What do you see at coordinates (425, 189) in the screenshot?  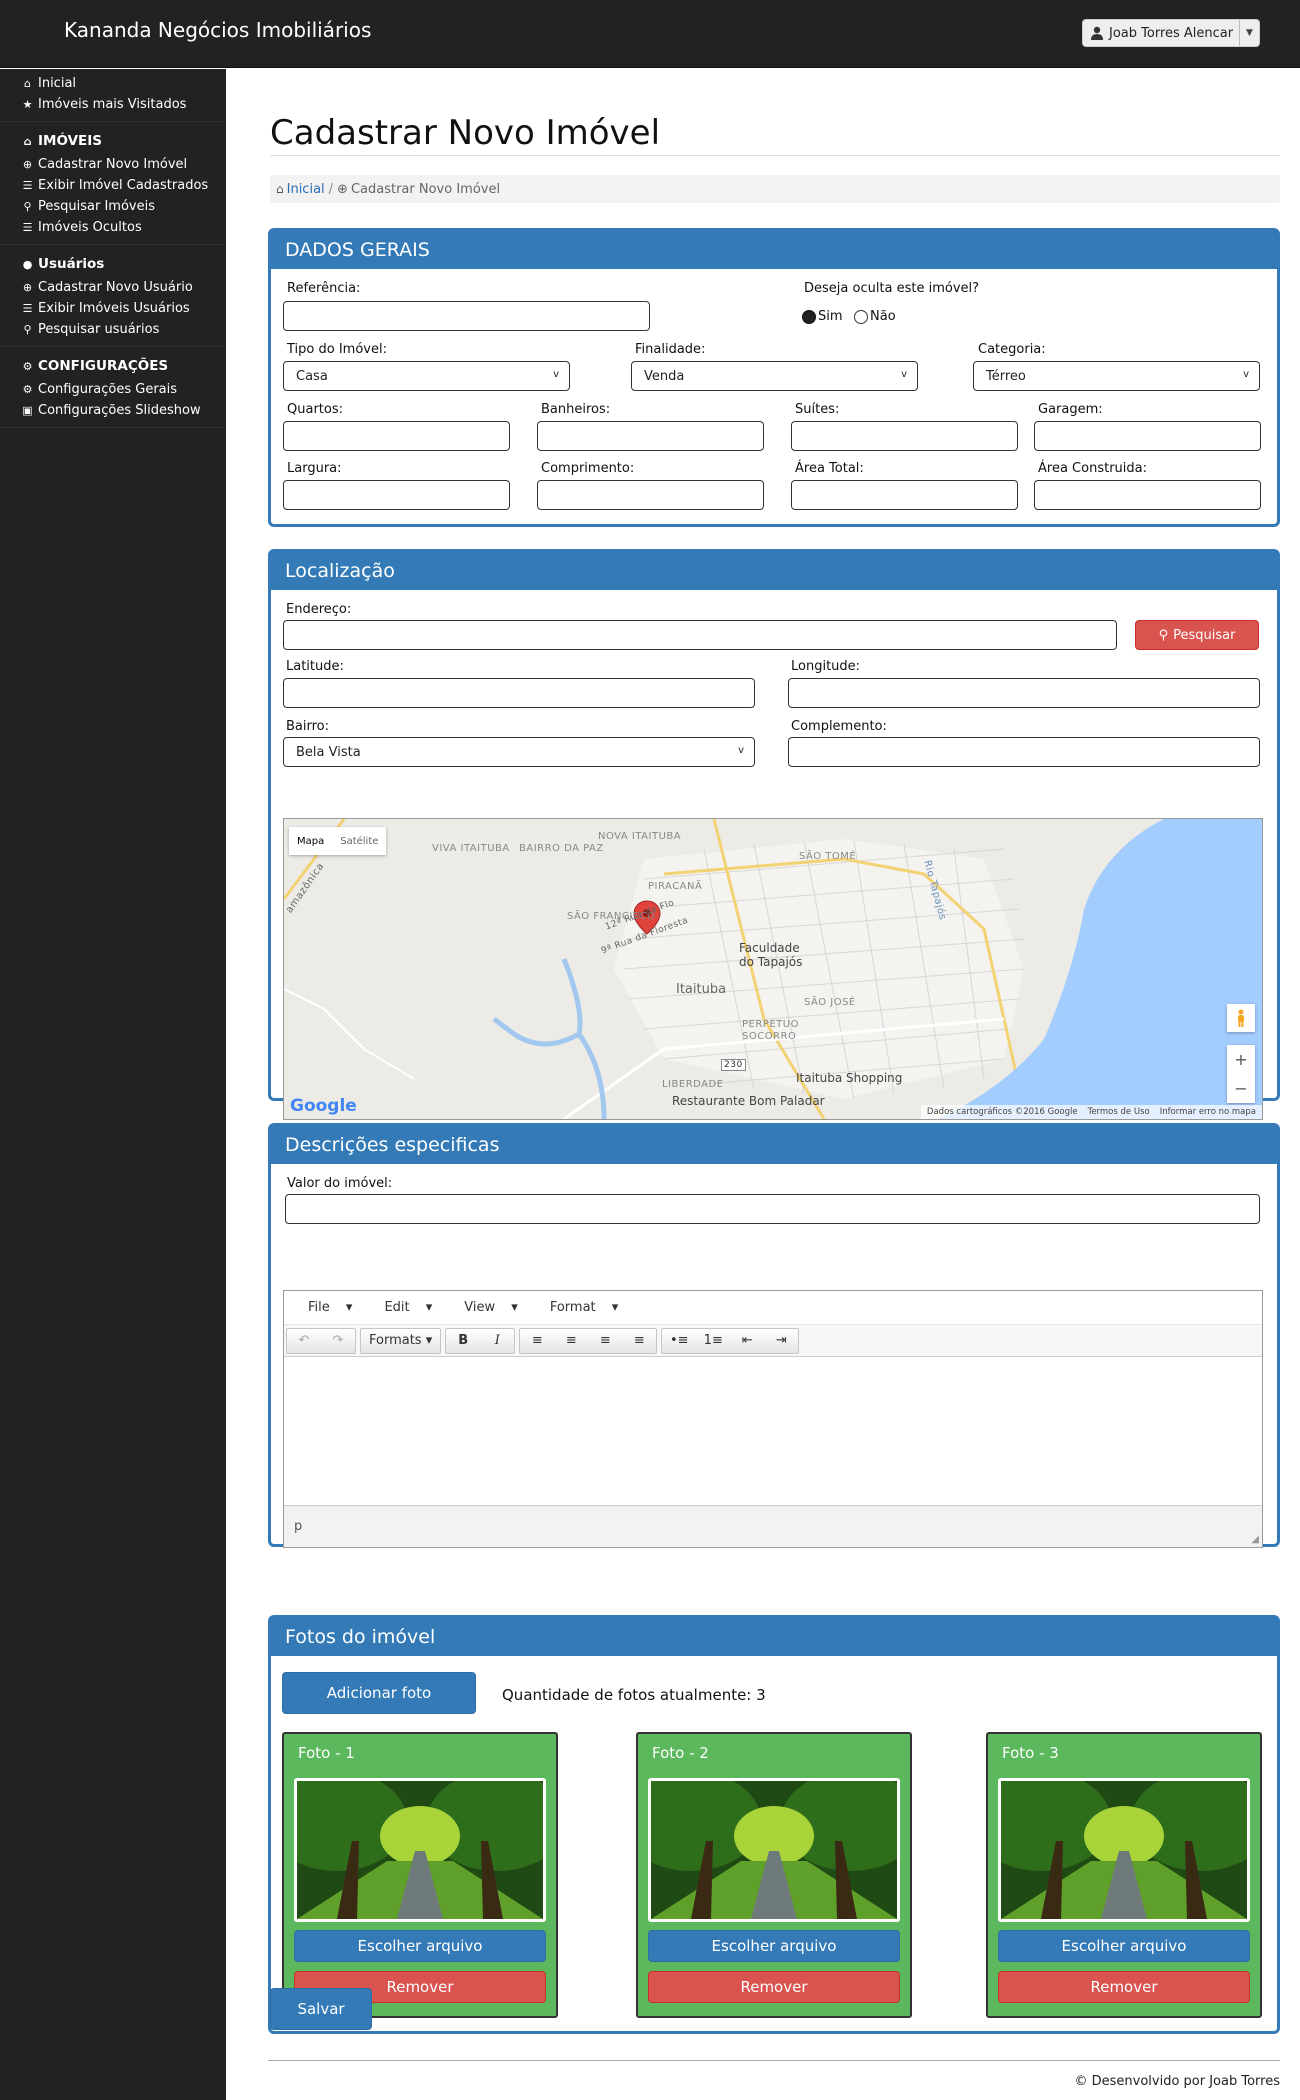 I see `breadcrumb-current-label: Cadastrar Novo Imóvel` at bounding box center [425, 189].